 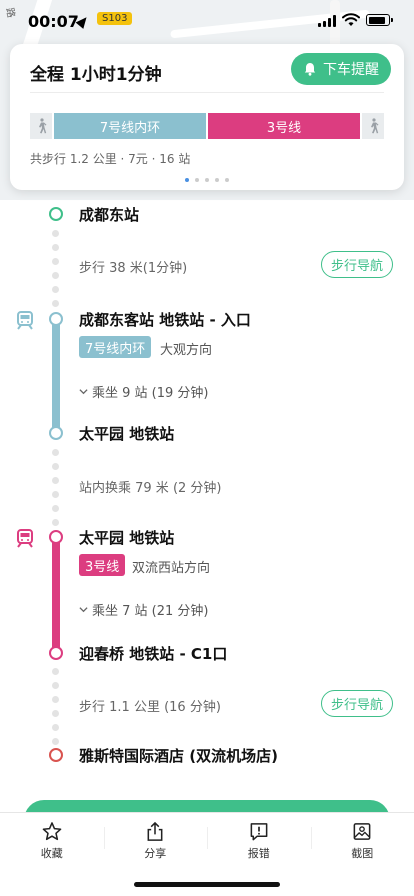 I want to click on line7-segment: 7号线内环, so click(x=130, y=126).